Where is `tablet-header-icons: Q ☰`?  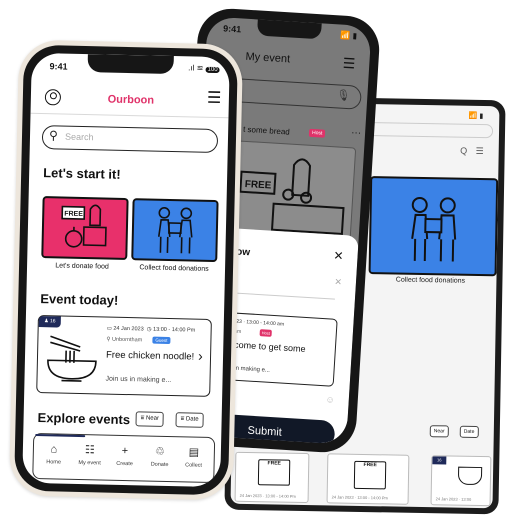
tablet-header-icons: Q ☰ is located at coordinates (473, 151).